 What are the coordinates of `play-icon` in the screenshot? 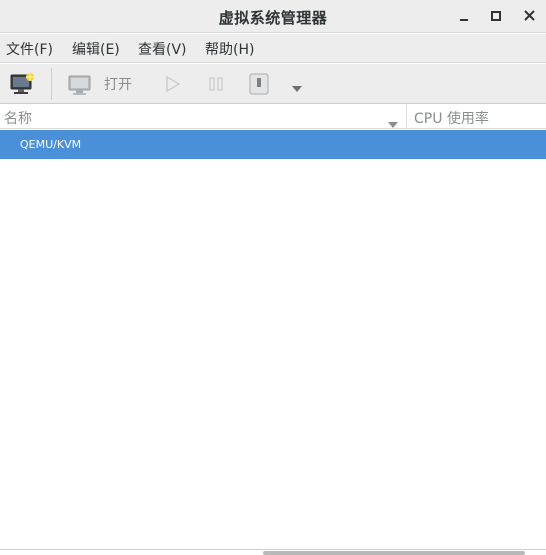 It's located at (173, 84).